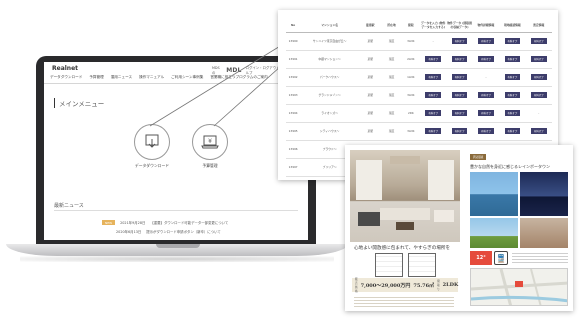  What do you see at coordinates (356, 285) in the screenshot?
I see `price-label: 販売価格` at bounding box center [356, 285].